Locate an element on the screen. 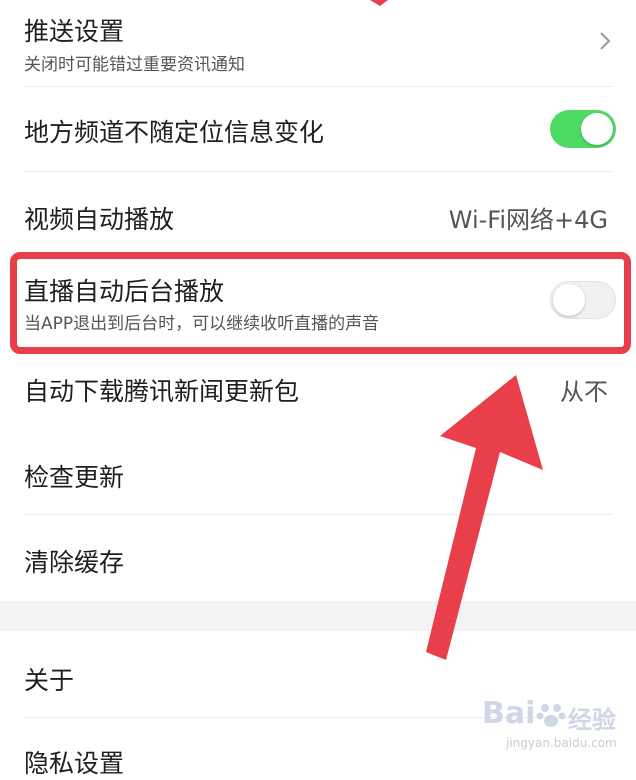 This screenshot has width=636, height=780. about-title: 关于 is located at coordinates (49, 680).